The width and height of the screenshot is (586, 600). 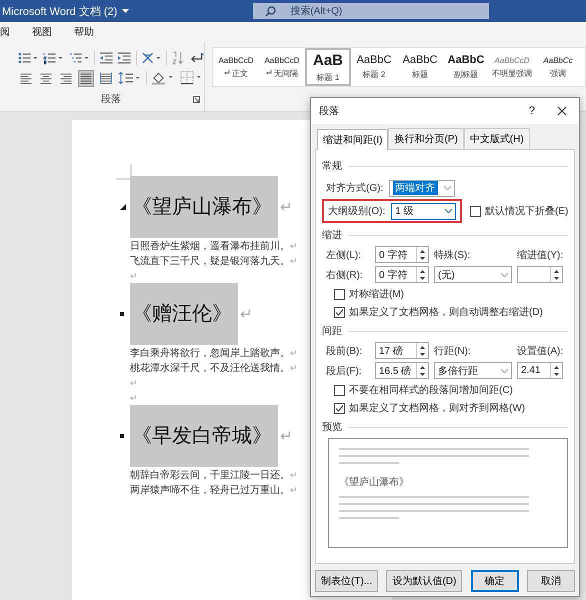 What do you see at coordinates (130, 78) in the screenshot?
I see `line-spacing-icon` at bounding box center [130, 78].